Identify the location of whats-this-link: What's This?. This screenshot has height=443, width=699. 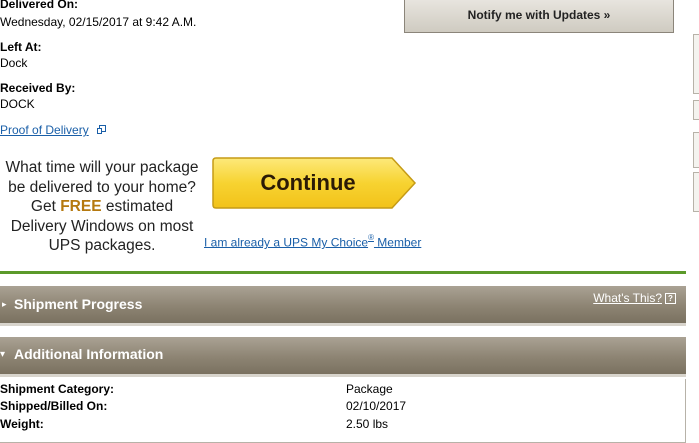
(627, 298).